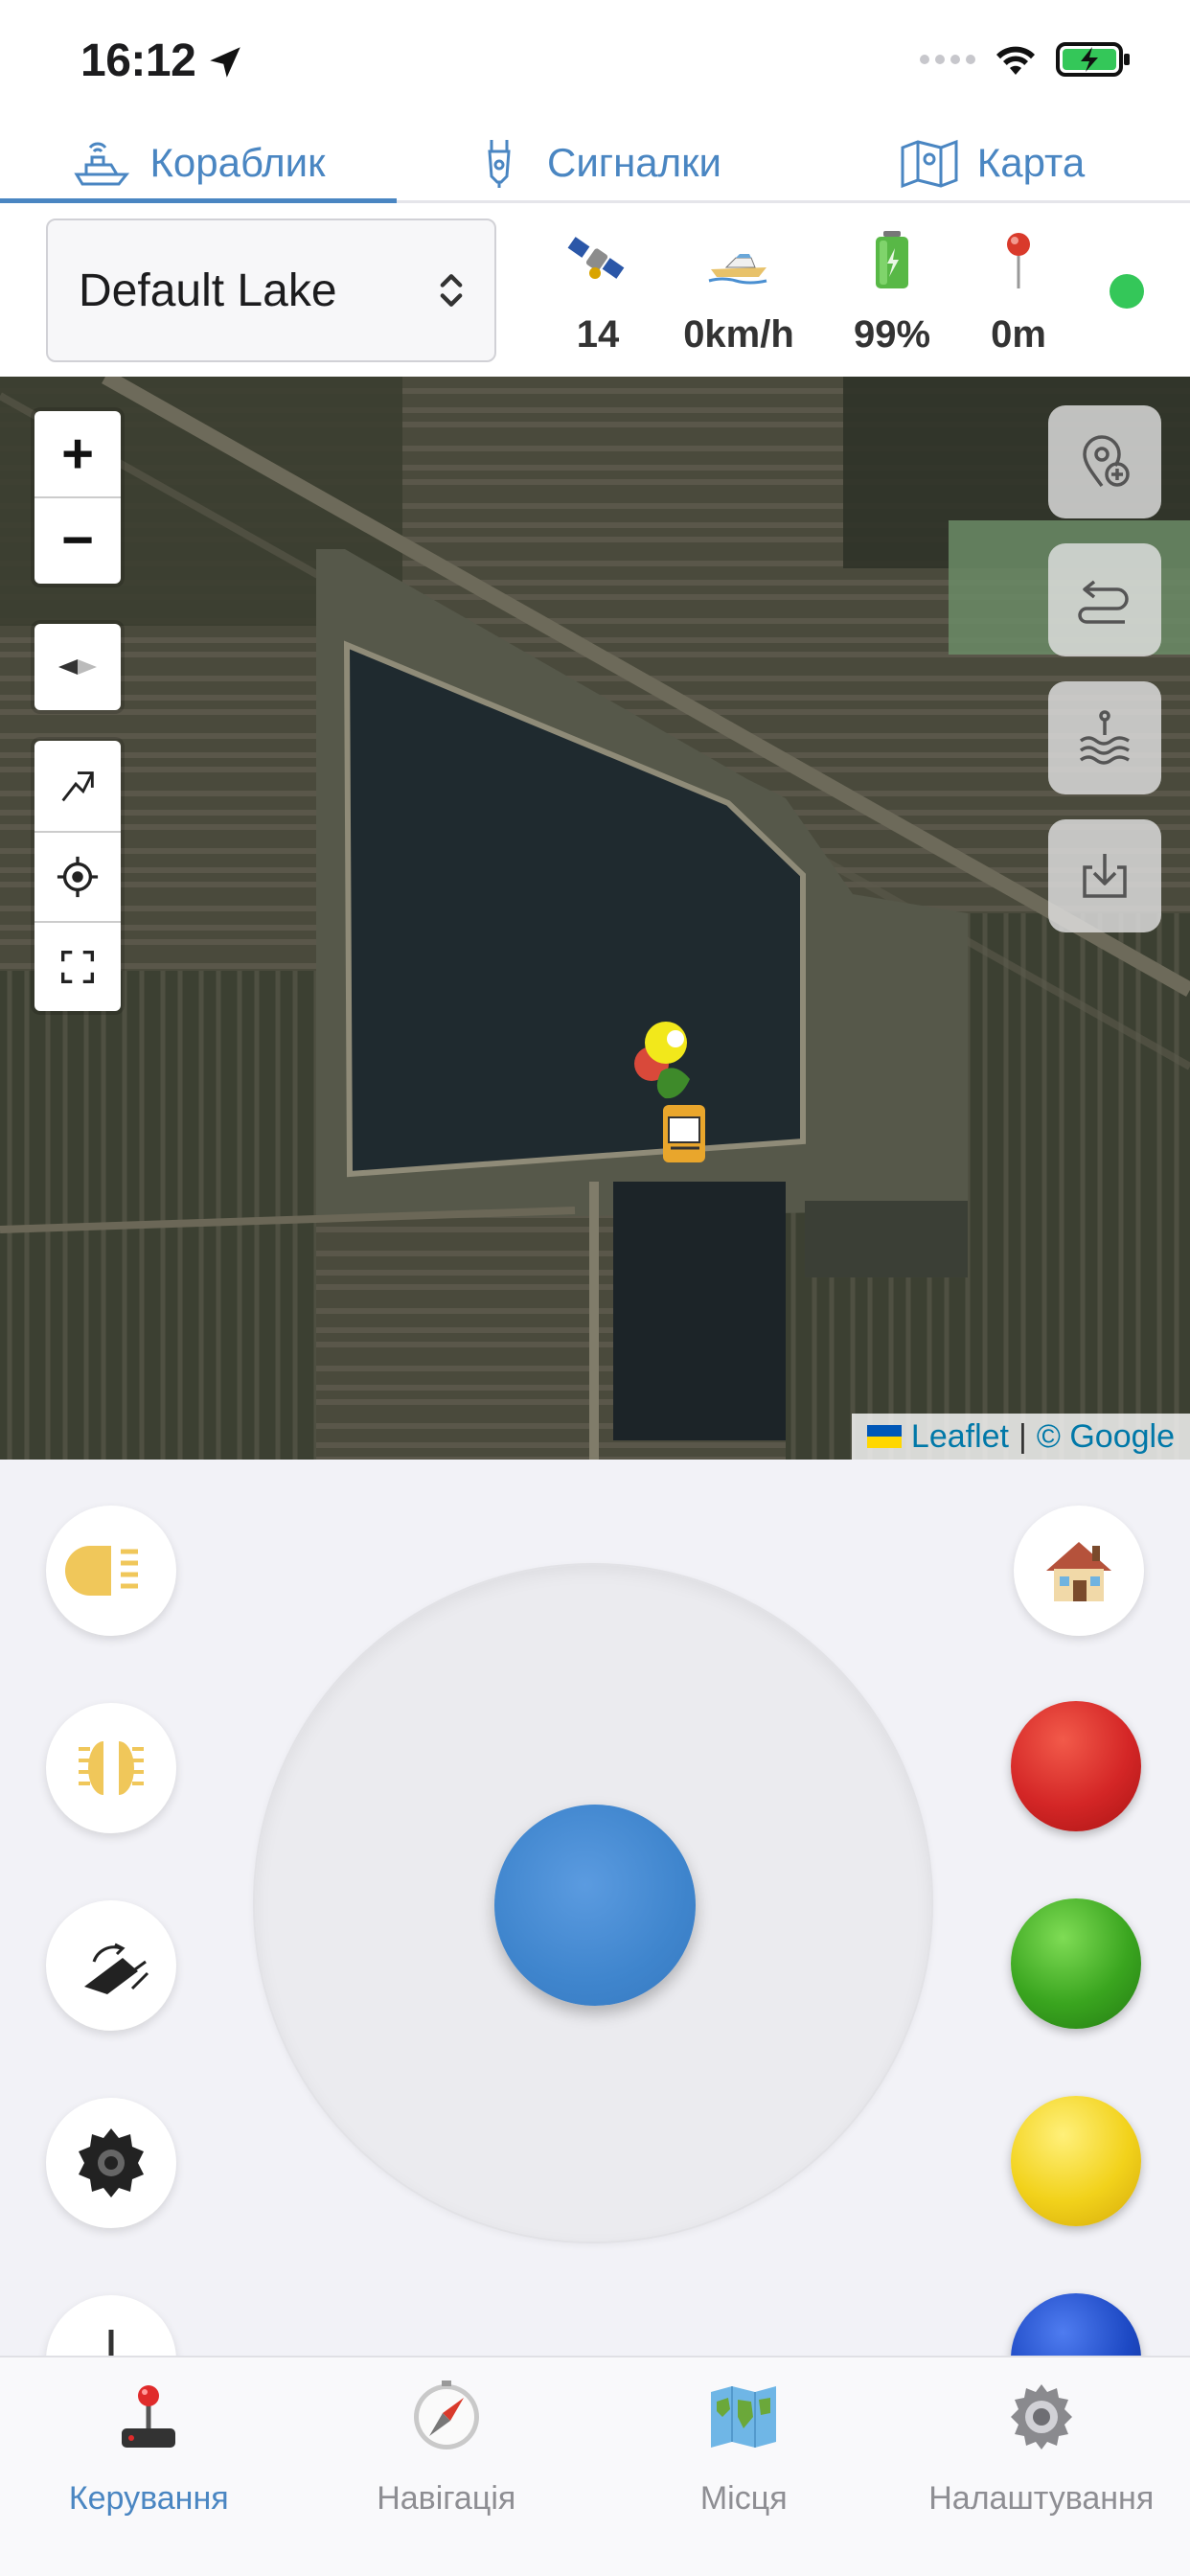 This screenshot has height=2576, width=1190. Describe the element at coordinates (1031, 162) in the screenshot. I see `tab-map-label: Карта` at that location.